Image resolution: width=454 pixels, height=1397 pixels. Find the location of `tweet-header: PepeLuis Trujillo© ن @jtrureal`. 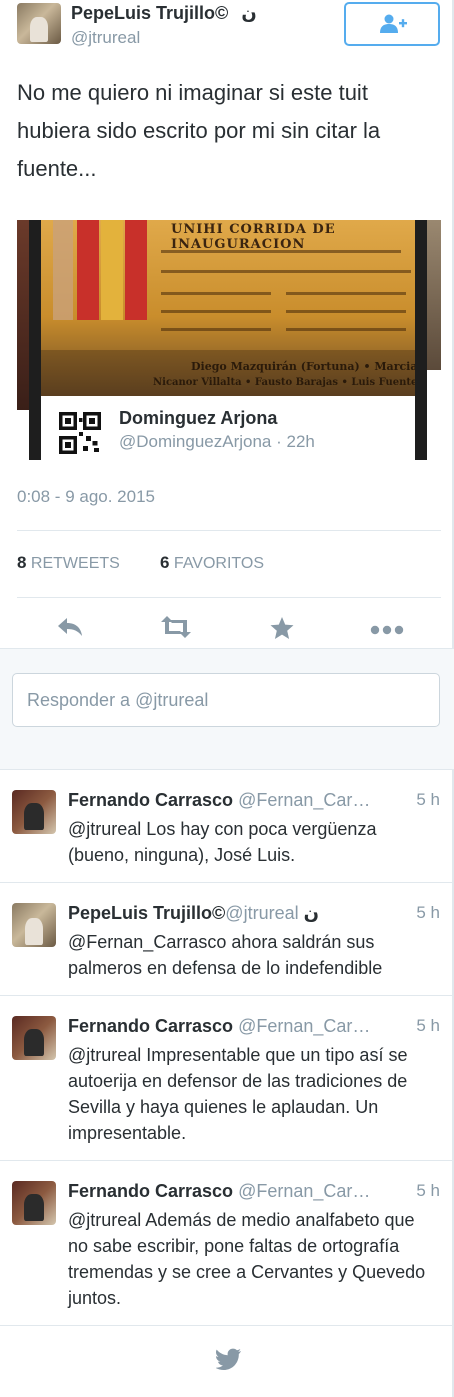

tweet-header: PepeLuis Trujillo© ن @jtrureal is located at coordinates (227, 30).